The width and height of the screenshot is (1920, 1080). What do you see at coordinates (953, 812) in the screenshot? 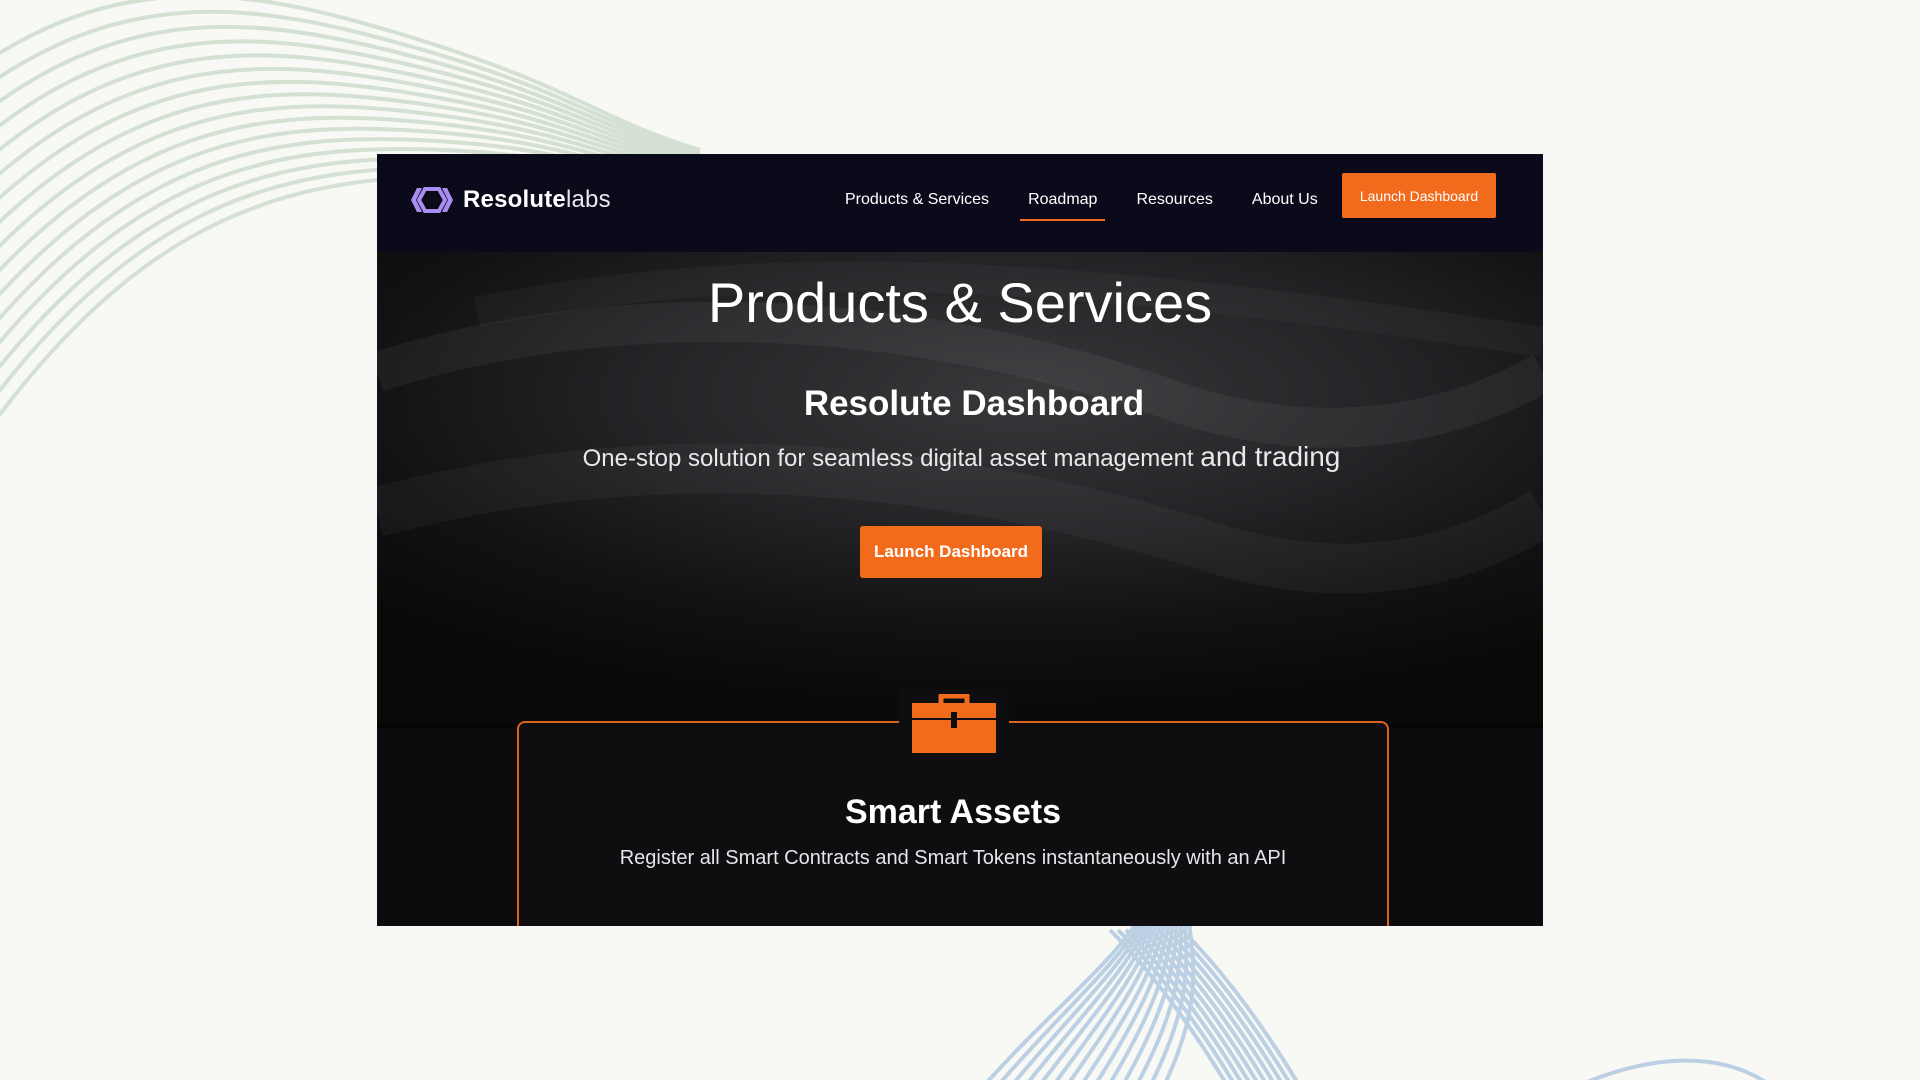
I see `feature-card-title: Smart Assets` at bounding box center [953, 812].